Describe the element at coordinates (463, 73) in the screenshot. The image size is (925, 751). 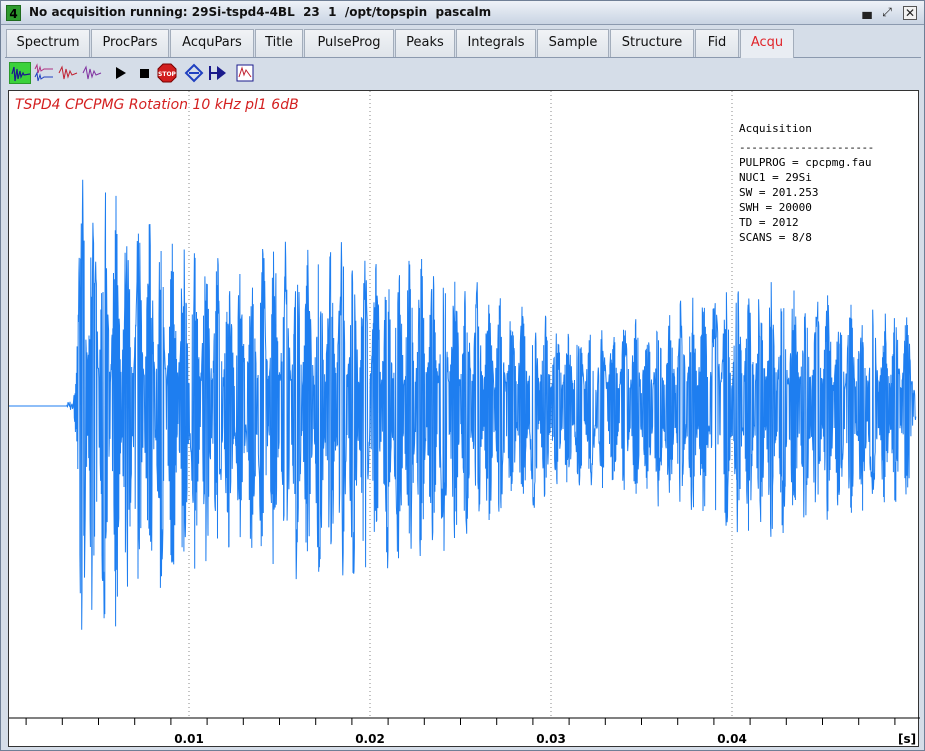
I see `acquisition-toolbar: STOP` at that location.